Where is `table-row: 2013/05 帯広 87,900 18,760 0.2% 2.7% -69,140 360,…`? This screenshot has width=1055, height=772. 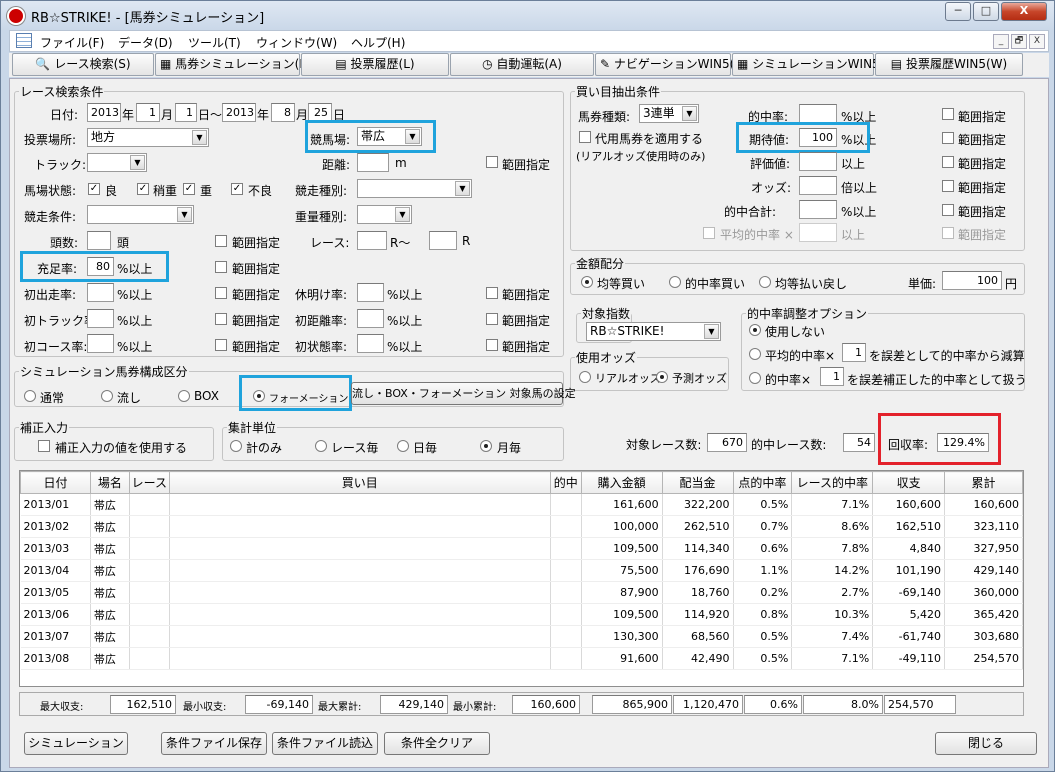
table-row: 2013/05 帯広 87,900 18,760 0.2% 2.7% -69,140 360,… is located at coordinates (521, 592).